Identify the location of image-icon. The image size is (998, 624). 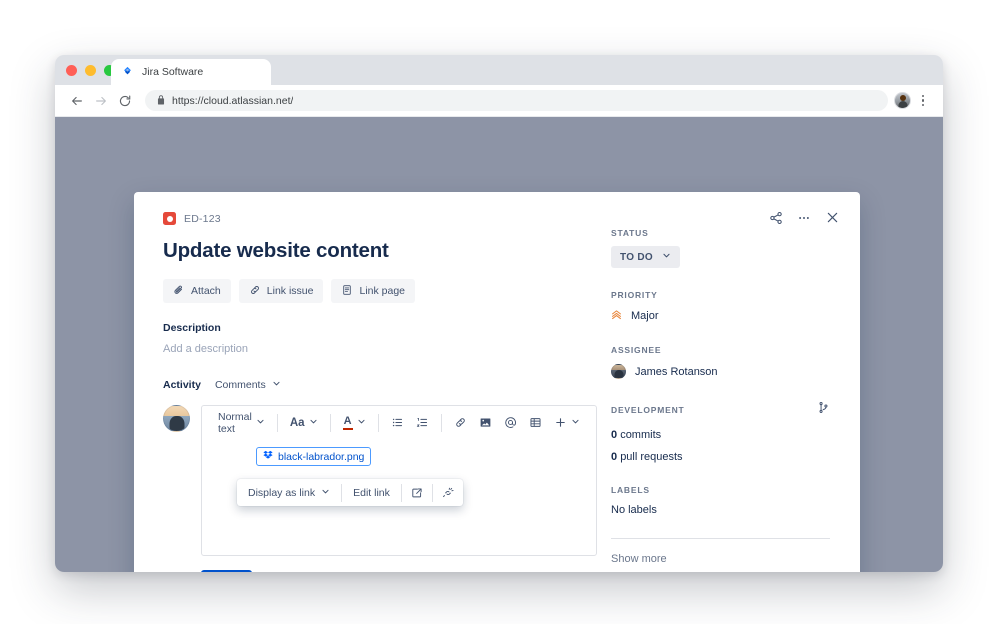
(485, 423).